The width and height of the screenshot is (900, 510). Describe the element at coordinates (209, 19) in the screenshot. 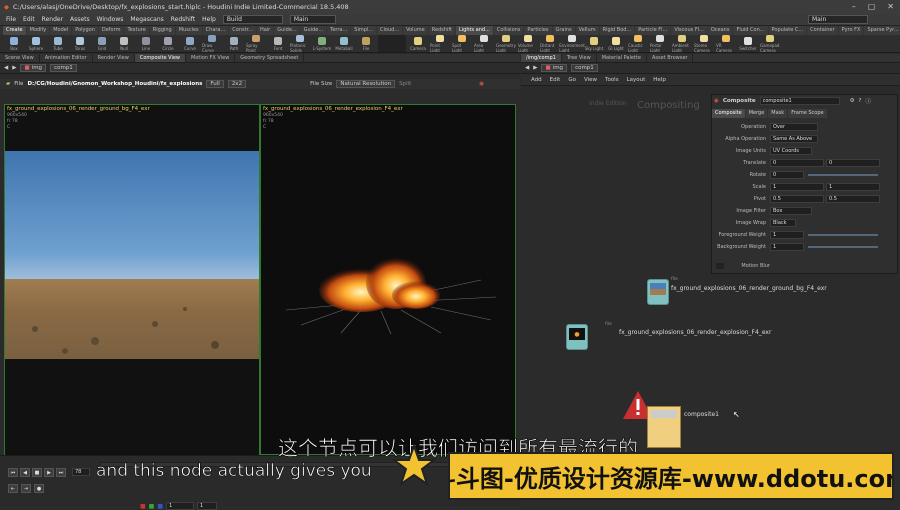

I see `menu-help: Help` at that location.